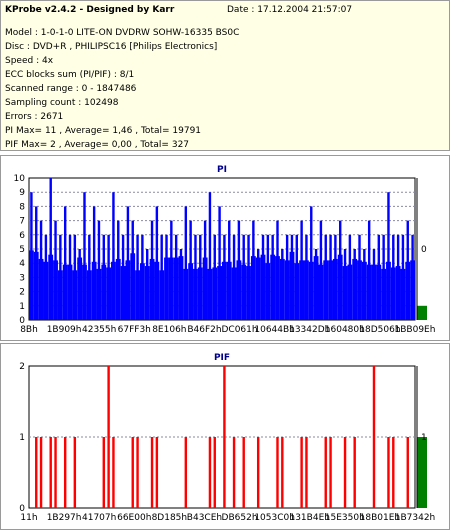 This screenshot has width=450, height=530. Describe the element at coordinates (99, 330) in the screenshot. I see `pi-x-tick-label: 42355h` at that location.